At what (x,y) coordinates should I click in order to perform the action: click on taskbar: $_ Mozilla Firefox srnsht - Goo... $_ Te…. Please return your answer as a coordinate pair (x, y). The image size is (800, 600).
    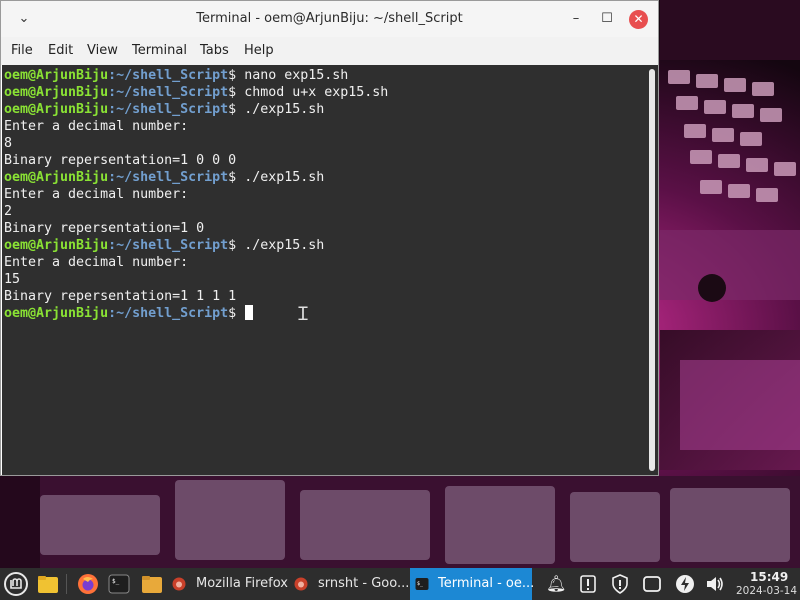
    Looking at the image, I should click on (400, 584).